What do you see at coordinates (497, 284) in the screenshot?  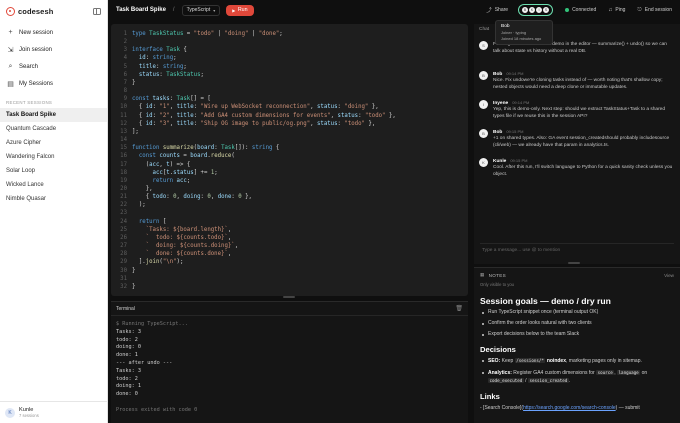 I see `notes-visibility: Only visible to you` at bounding box center [497, 284].